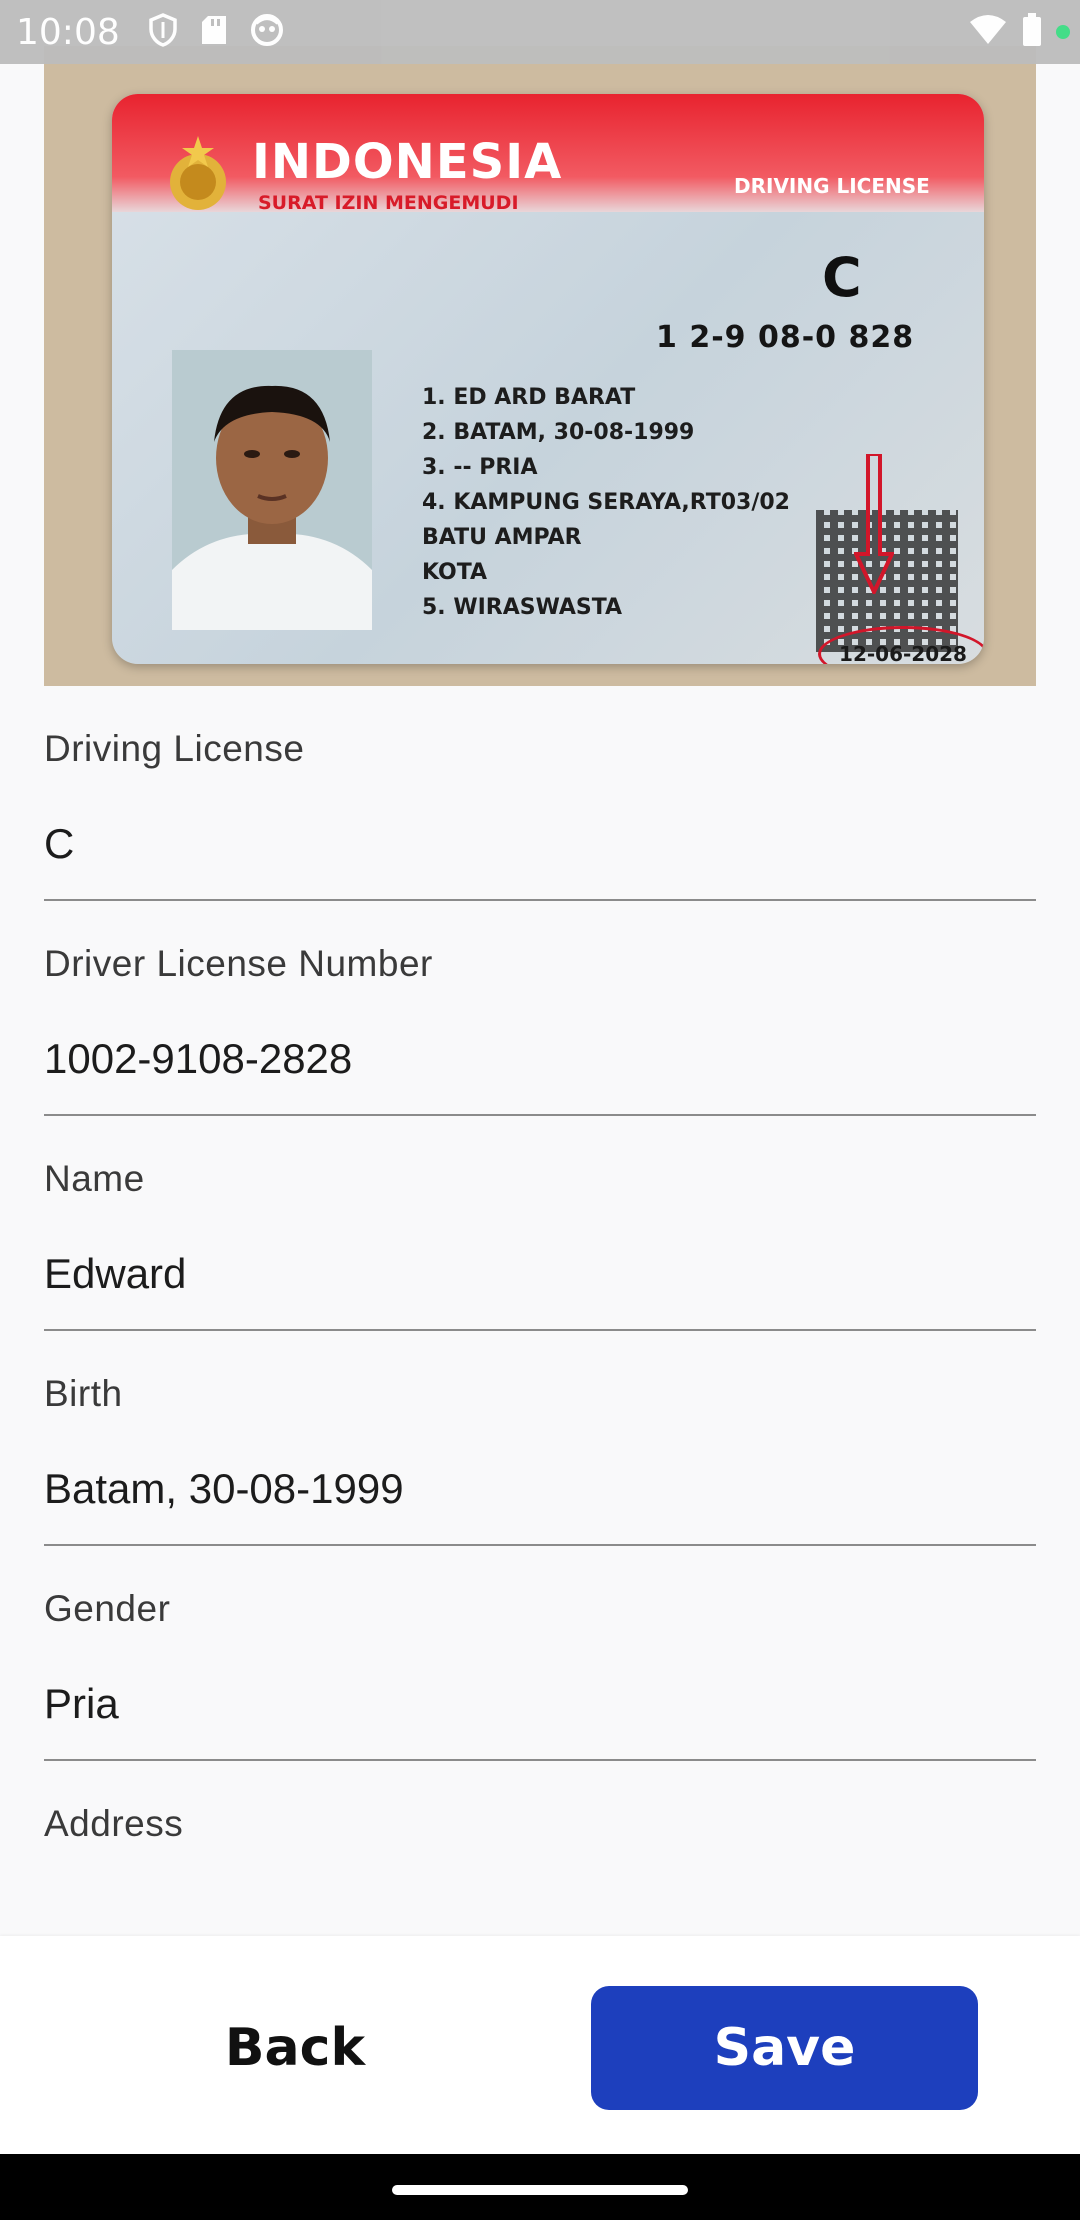  What do you see at coordinates (224, 1489) in the screenshot?
I see `birth-input: Batam, 30-08-1999` at bounding box center [224, 1489].